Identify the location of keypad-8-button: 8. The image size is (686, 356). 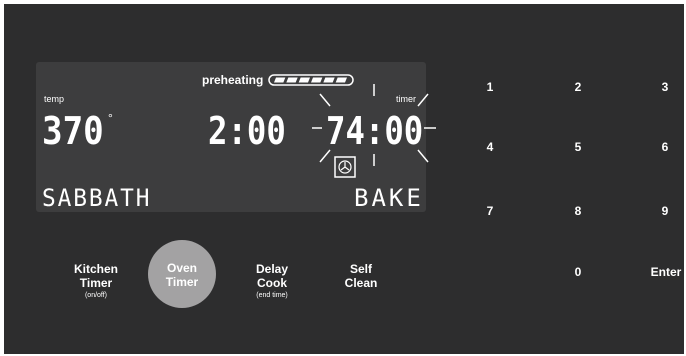
(578, 211).